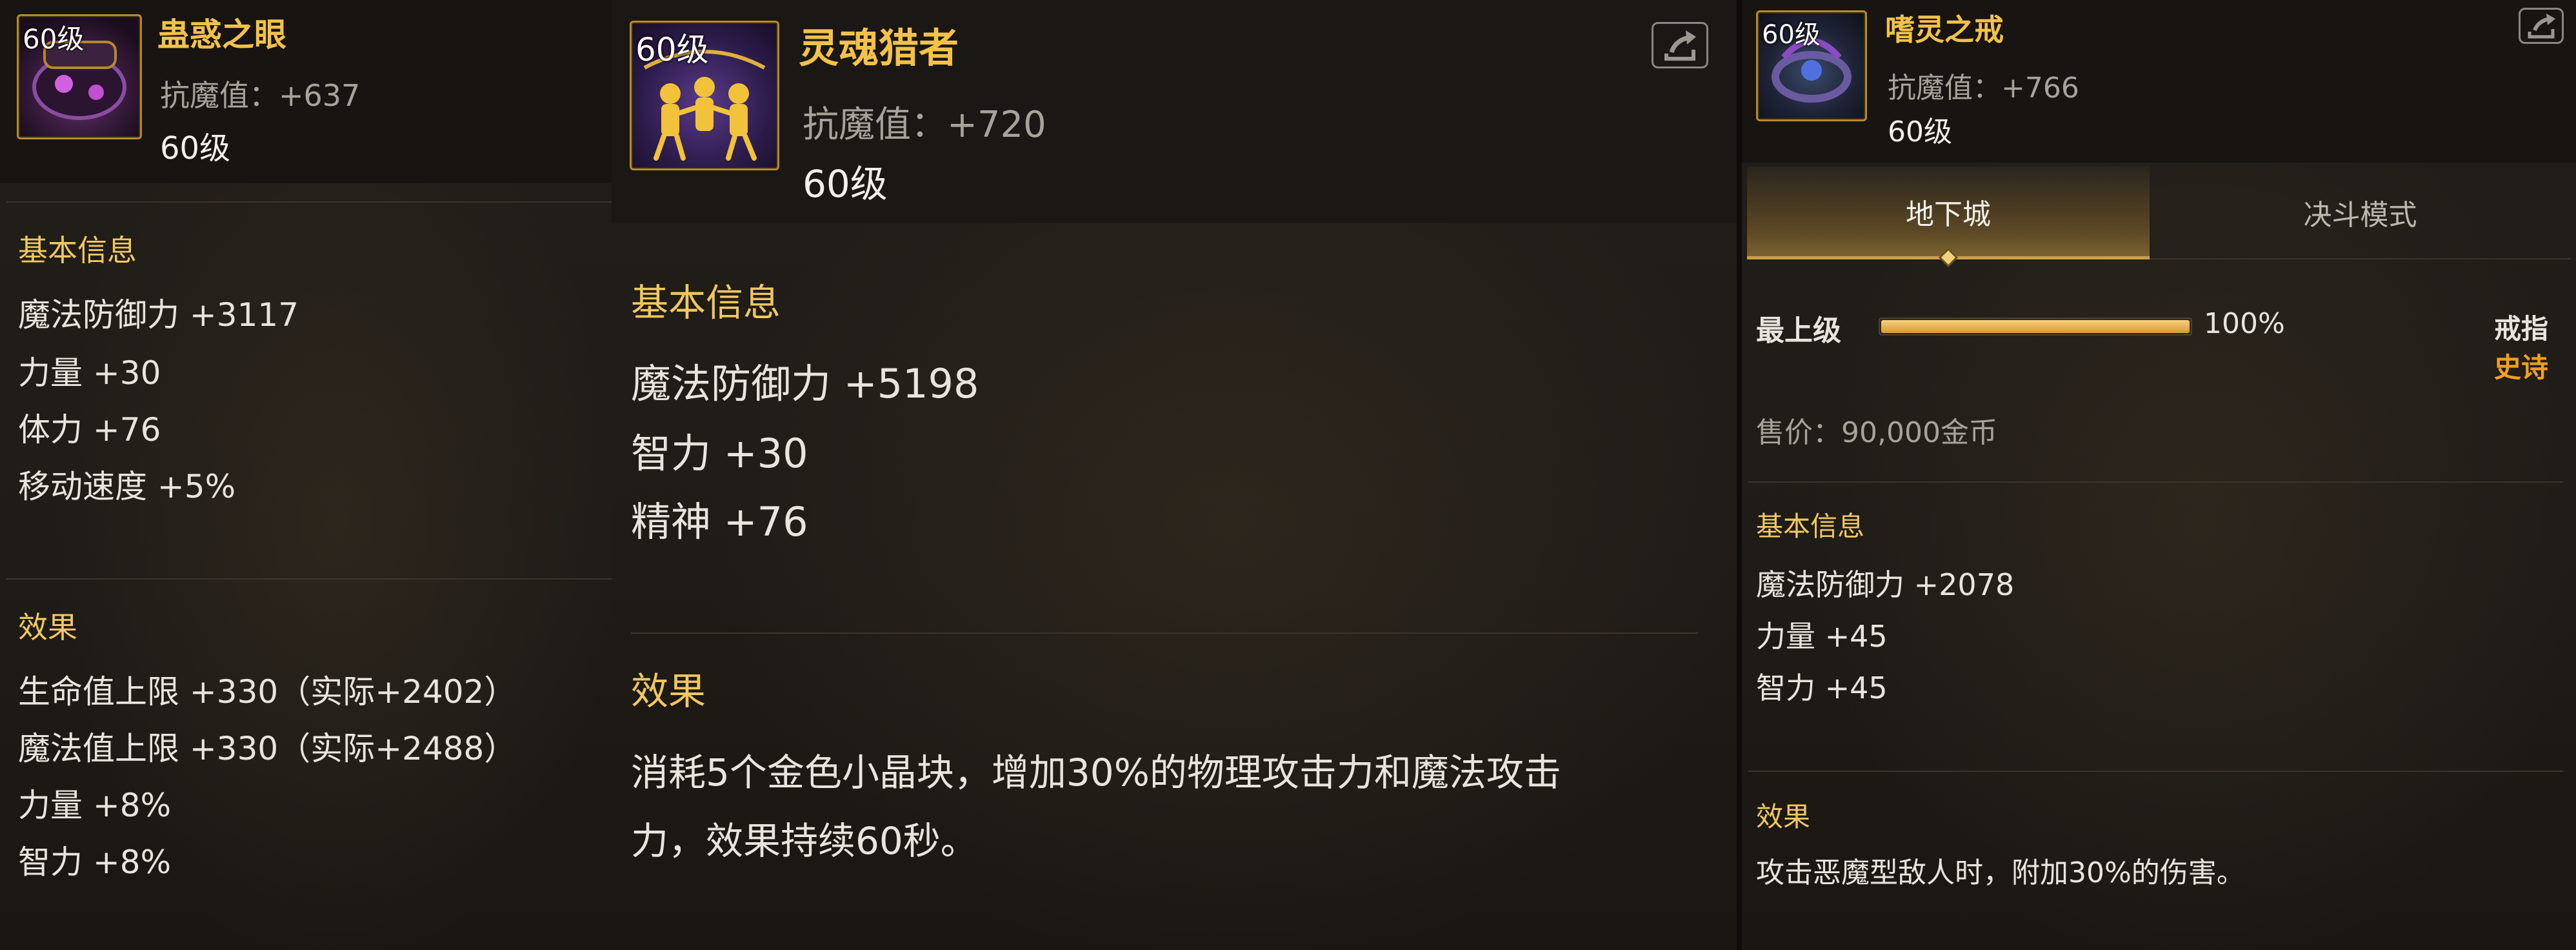 The width and height of the screenshot is (2576, 950). What do you see at coordinates (127, 486) in the screenshot?
I see `stat-line: 移动速度 +5%` at bounding box center [127, 486].